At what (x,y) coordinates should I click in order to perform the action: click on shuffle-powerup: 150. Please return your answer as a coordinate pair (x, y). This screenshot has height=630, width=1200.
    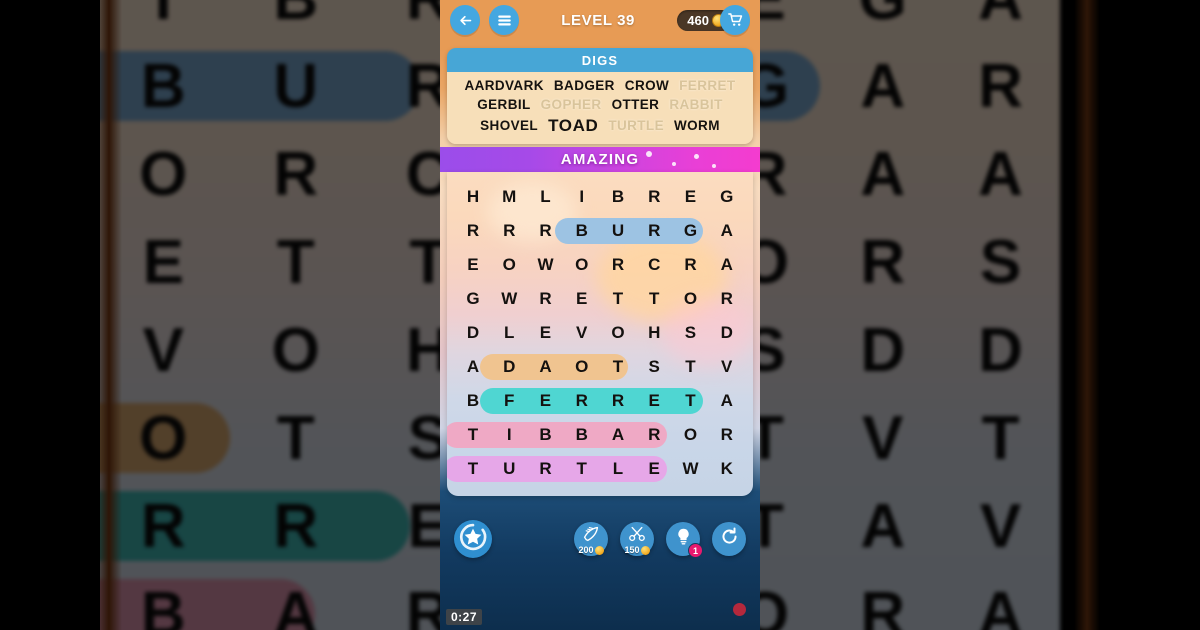
    Looking at the image, I should click on (637, 539).